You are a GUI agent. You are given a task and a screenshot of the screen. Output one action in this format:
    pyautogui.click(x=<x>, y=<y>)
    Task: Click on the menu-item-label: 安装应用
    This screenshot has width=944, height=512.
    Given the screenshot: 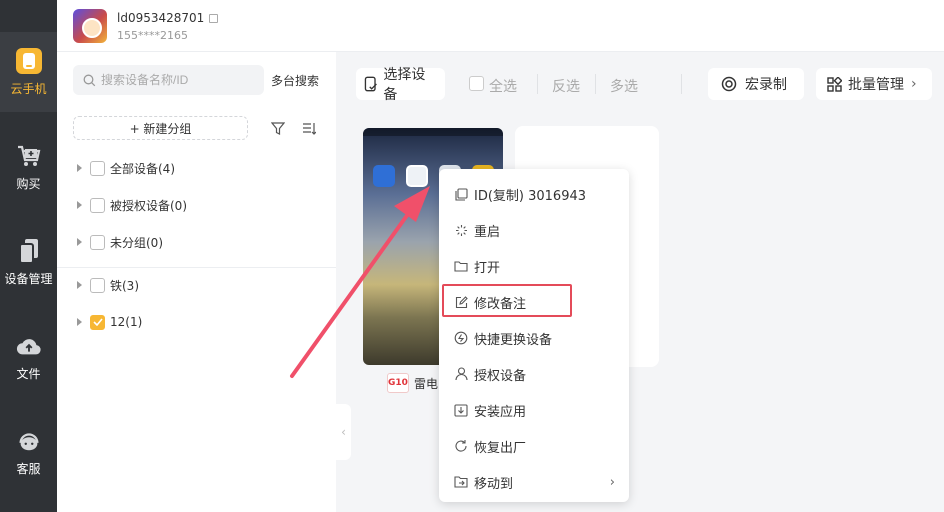 What is the action you would take?
    pyautogui.click(x=500, y=412)
    